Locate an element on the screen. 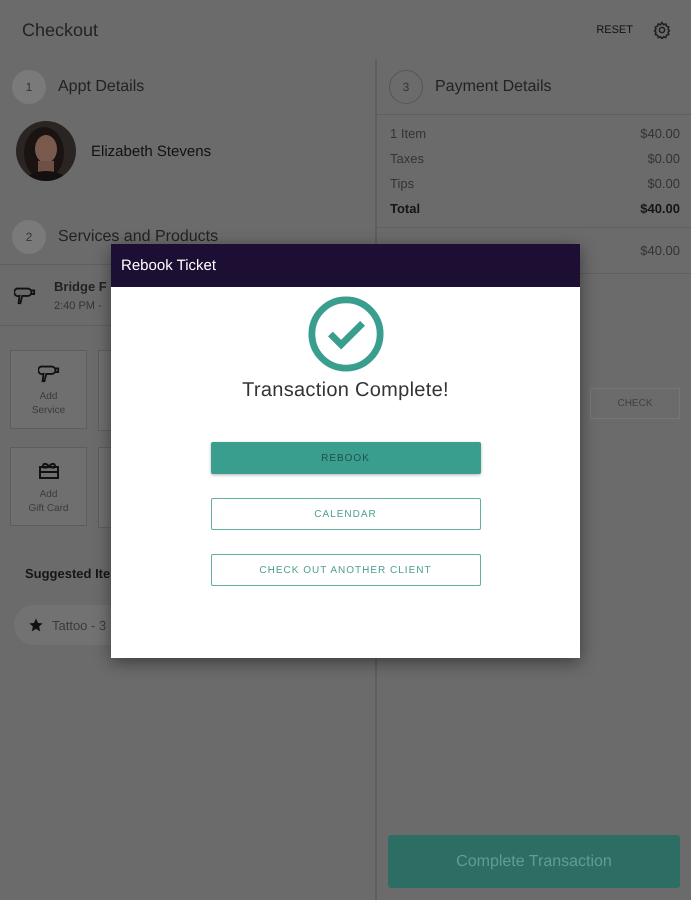 The image size is (691, 900). tender-amount: $40.00 is located at coordinates (660, 250).